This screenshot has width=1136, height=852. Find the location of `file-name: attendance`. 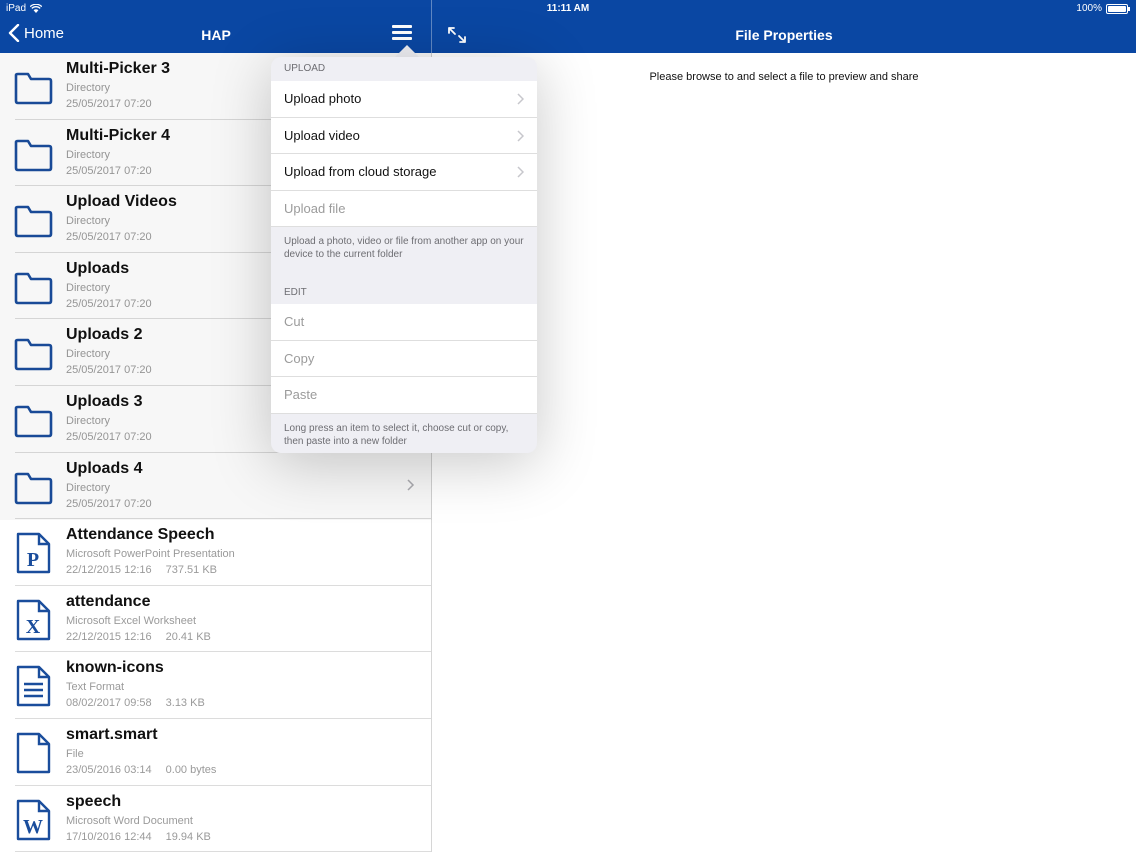

file-name: attendance is located at coordinates (108, 601).